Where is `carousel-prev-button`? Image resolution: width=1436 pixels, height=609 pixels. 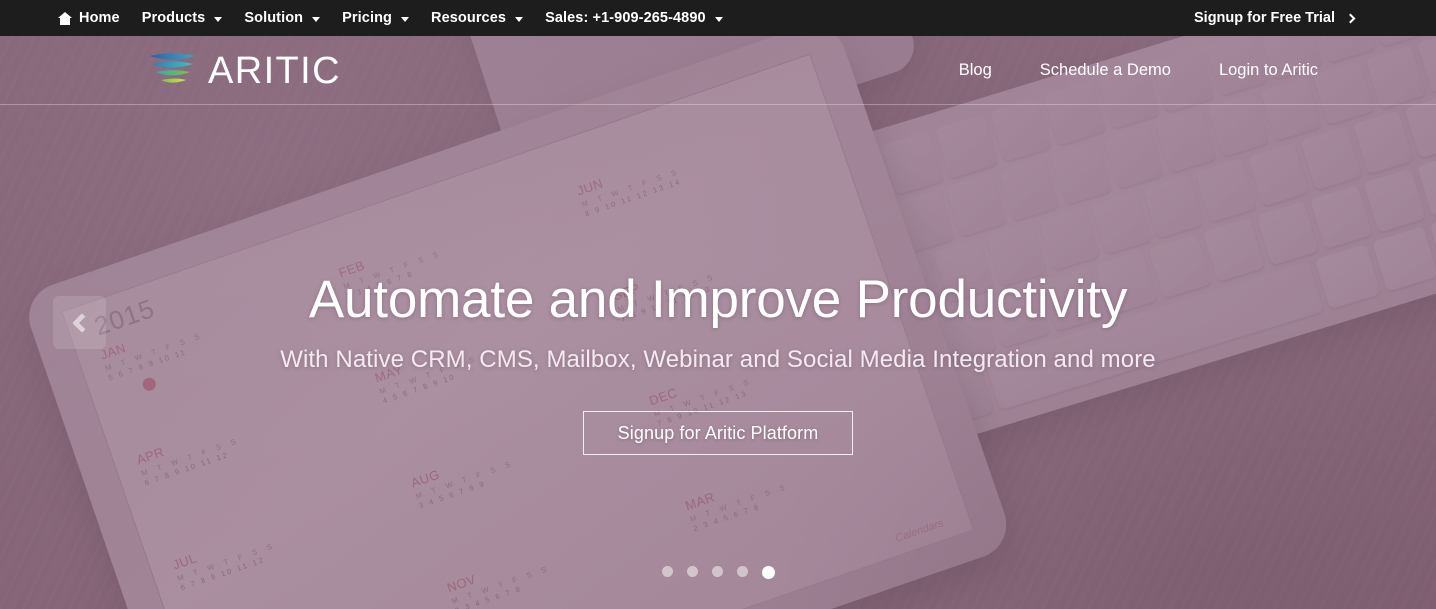 carousel-prev-button is located at coordinates (79, 322).